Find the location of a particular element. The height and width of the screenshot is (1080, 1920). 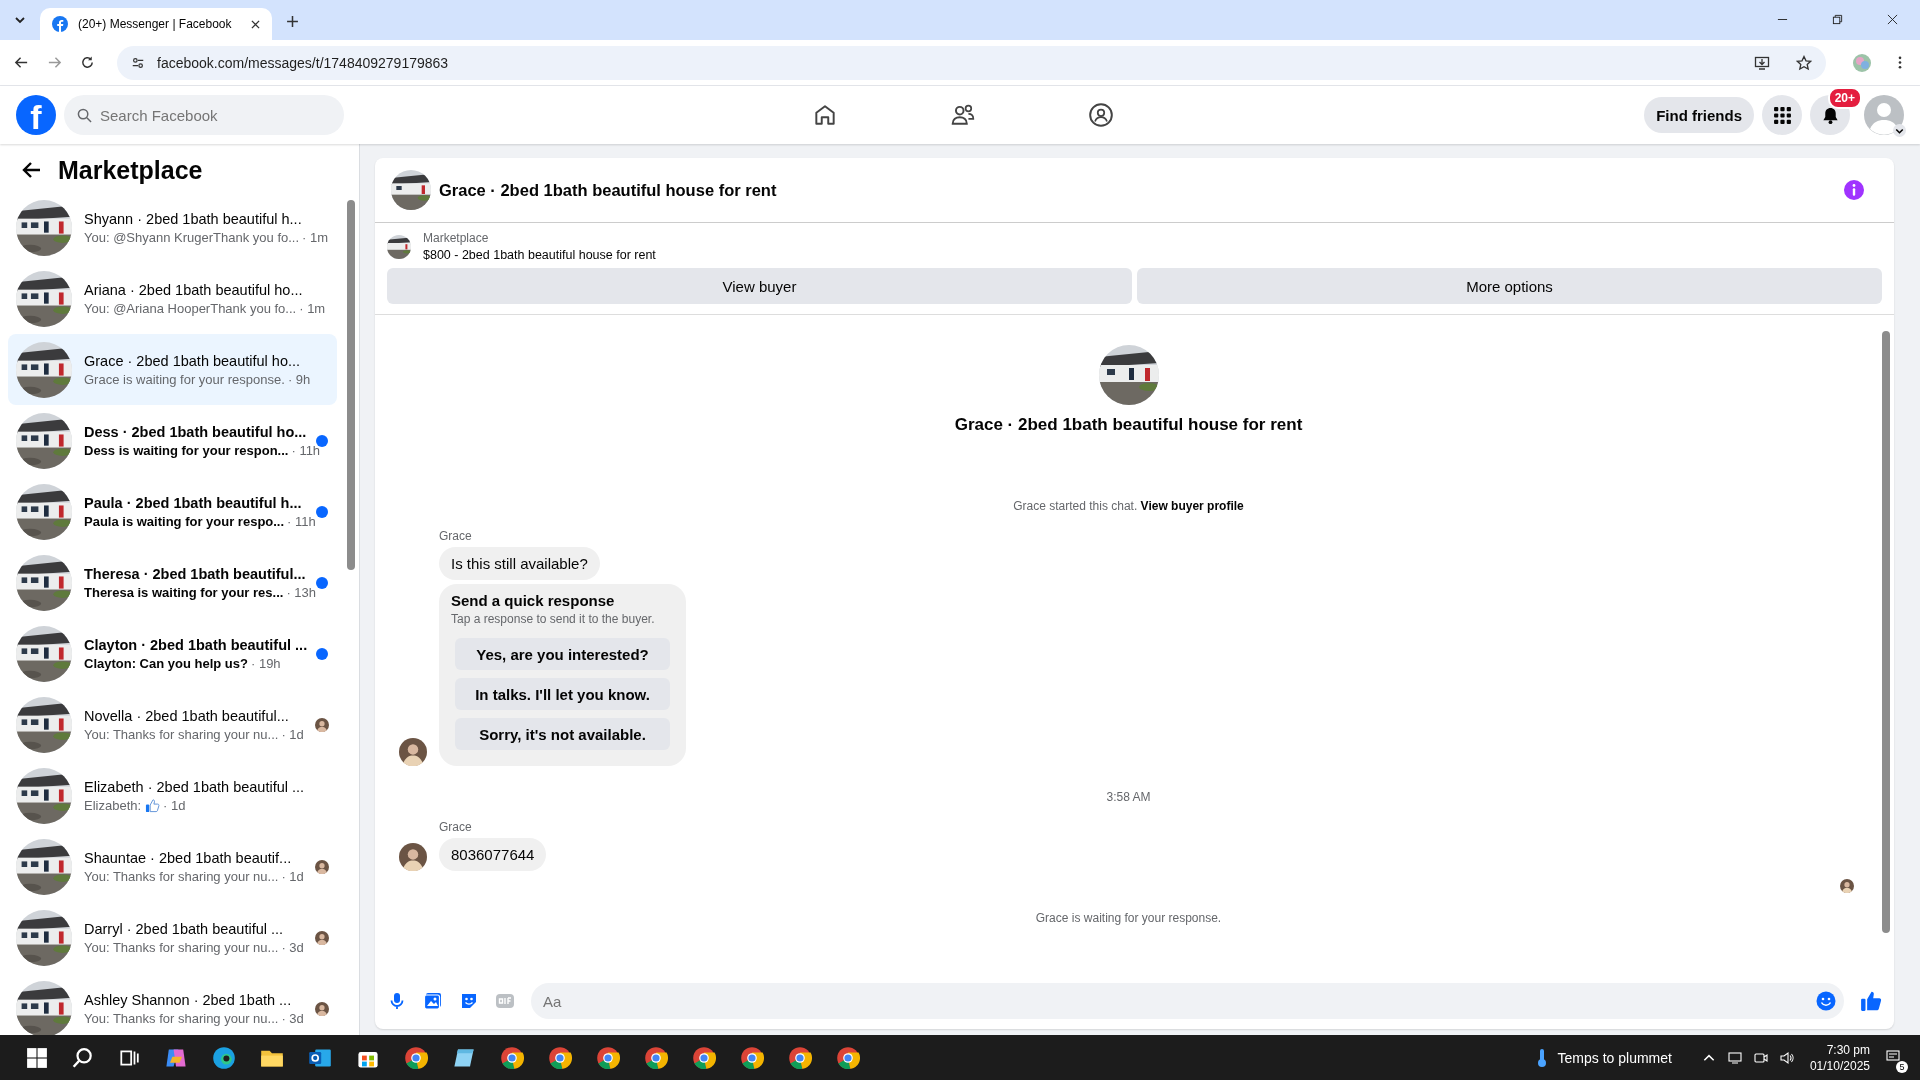

message-preview: Elizabeth: is located at coordinates (113, 805).